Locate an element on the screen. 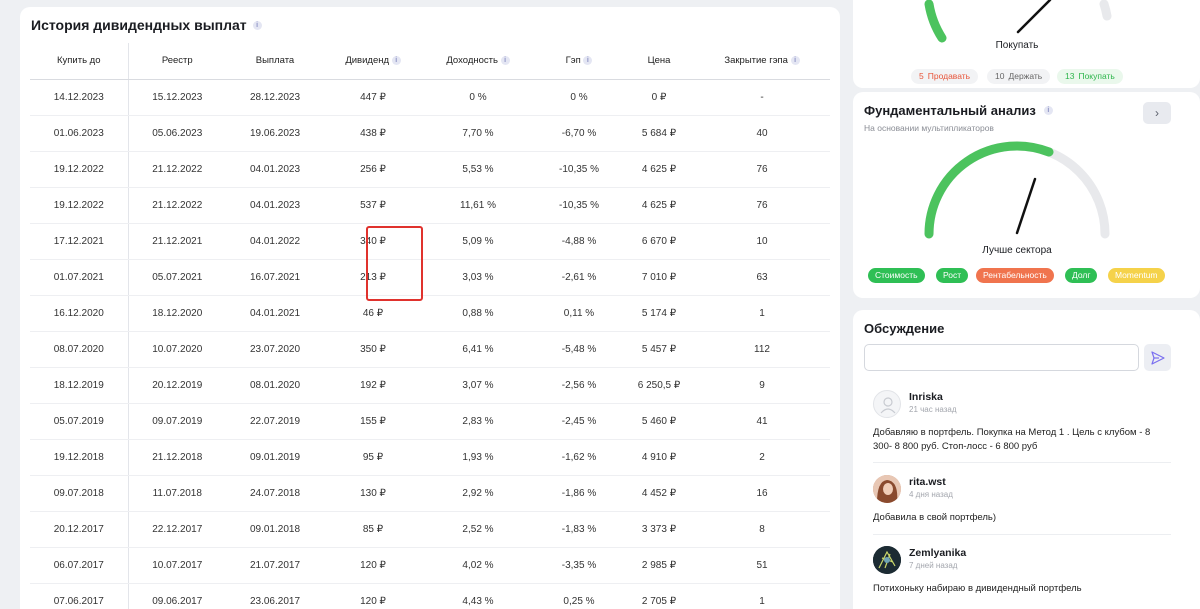 This screenshot has height=609, width=1200. price-value: 7 010 ₽ is located at coordinates (659, 277).